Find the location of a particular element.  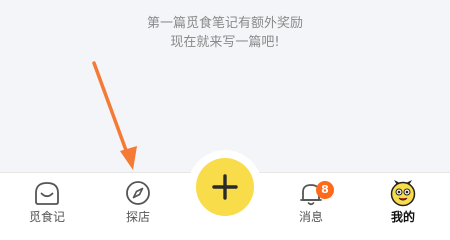

compass-icon is located at coordinates (138, 193).